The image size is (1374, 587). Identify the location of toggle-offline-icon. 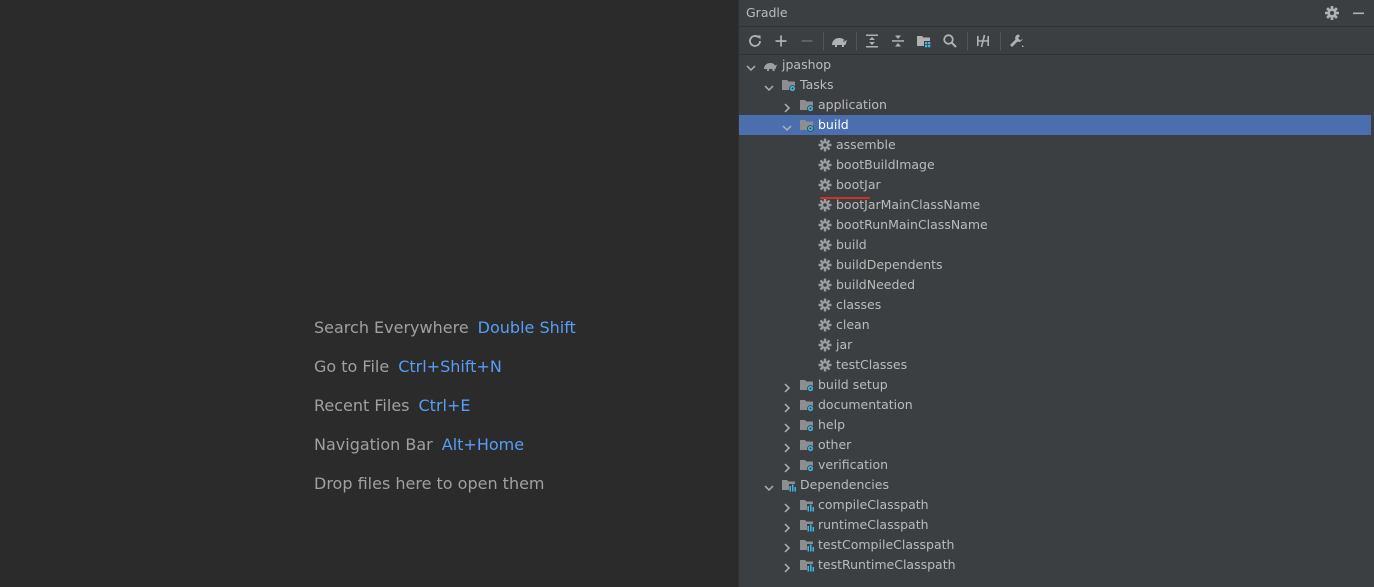
(983, 41).